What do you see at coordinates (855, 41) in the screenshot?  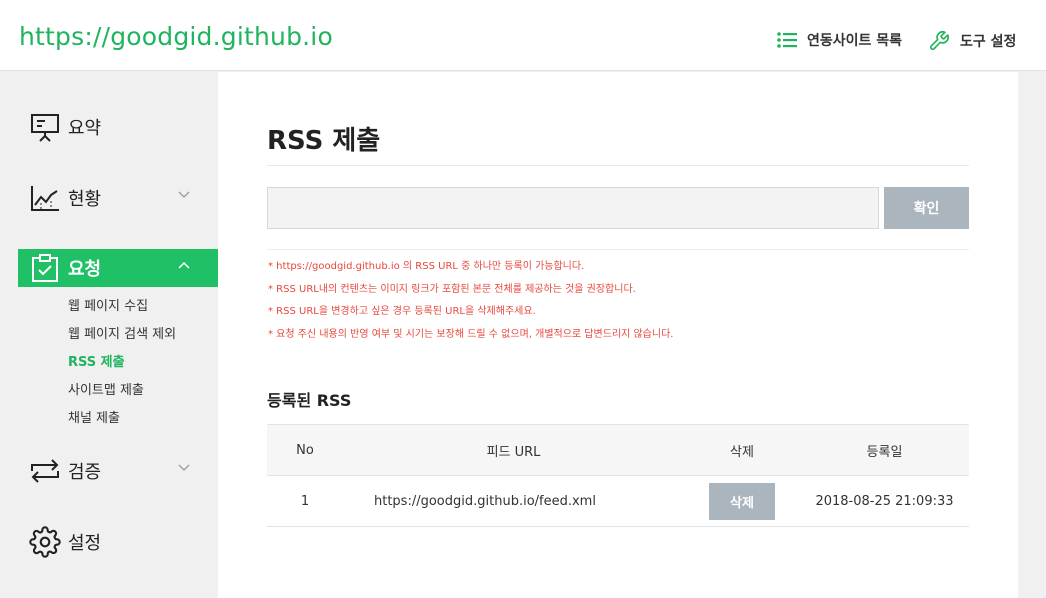 I see `linked-sites-label: 연동사이트 목록` at bounding box center [855, 41].